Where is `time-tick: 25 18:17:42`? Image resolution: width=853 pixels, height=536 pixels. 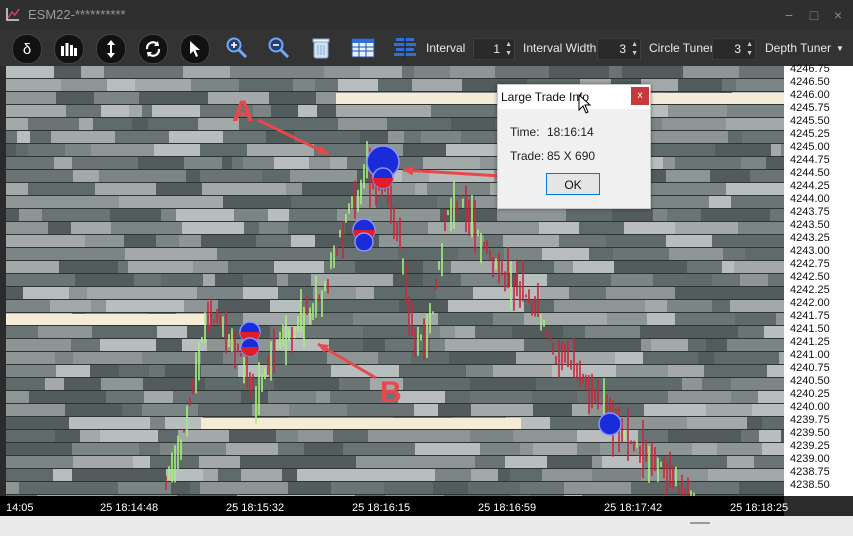
time-tick: 25 18:17:42 is located at coordinates (633, 508).